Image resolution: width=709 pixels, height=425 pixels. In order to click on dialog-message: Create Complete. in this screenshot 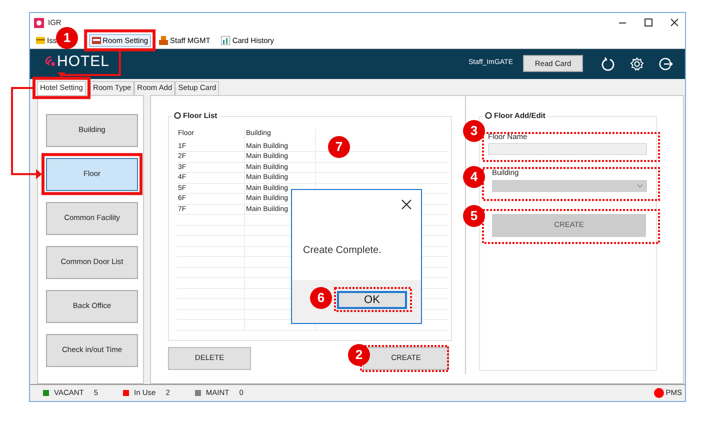, I will do `click(342, 251)`.